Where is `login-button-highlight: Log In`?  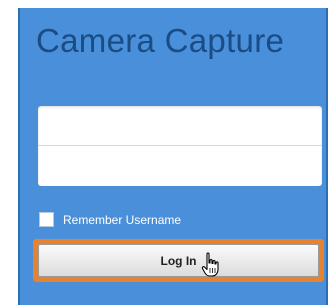 login-button-highlight: Log In is located at coordinates (178, 260).